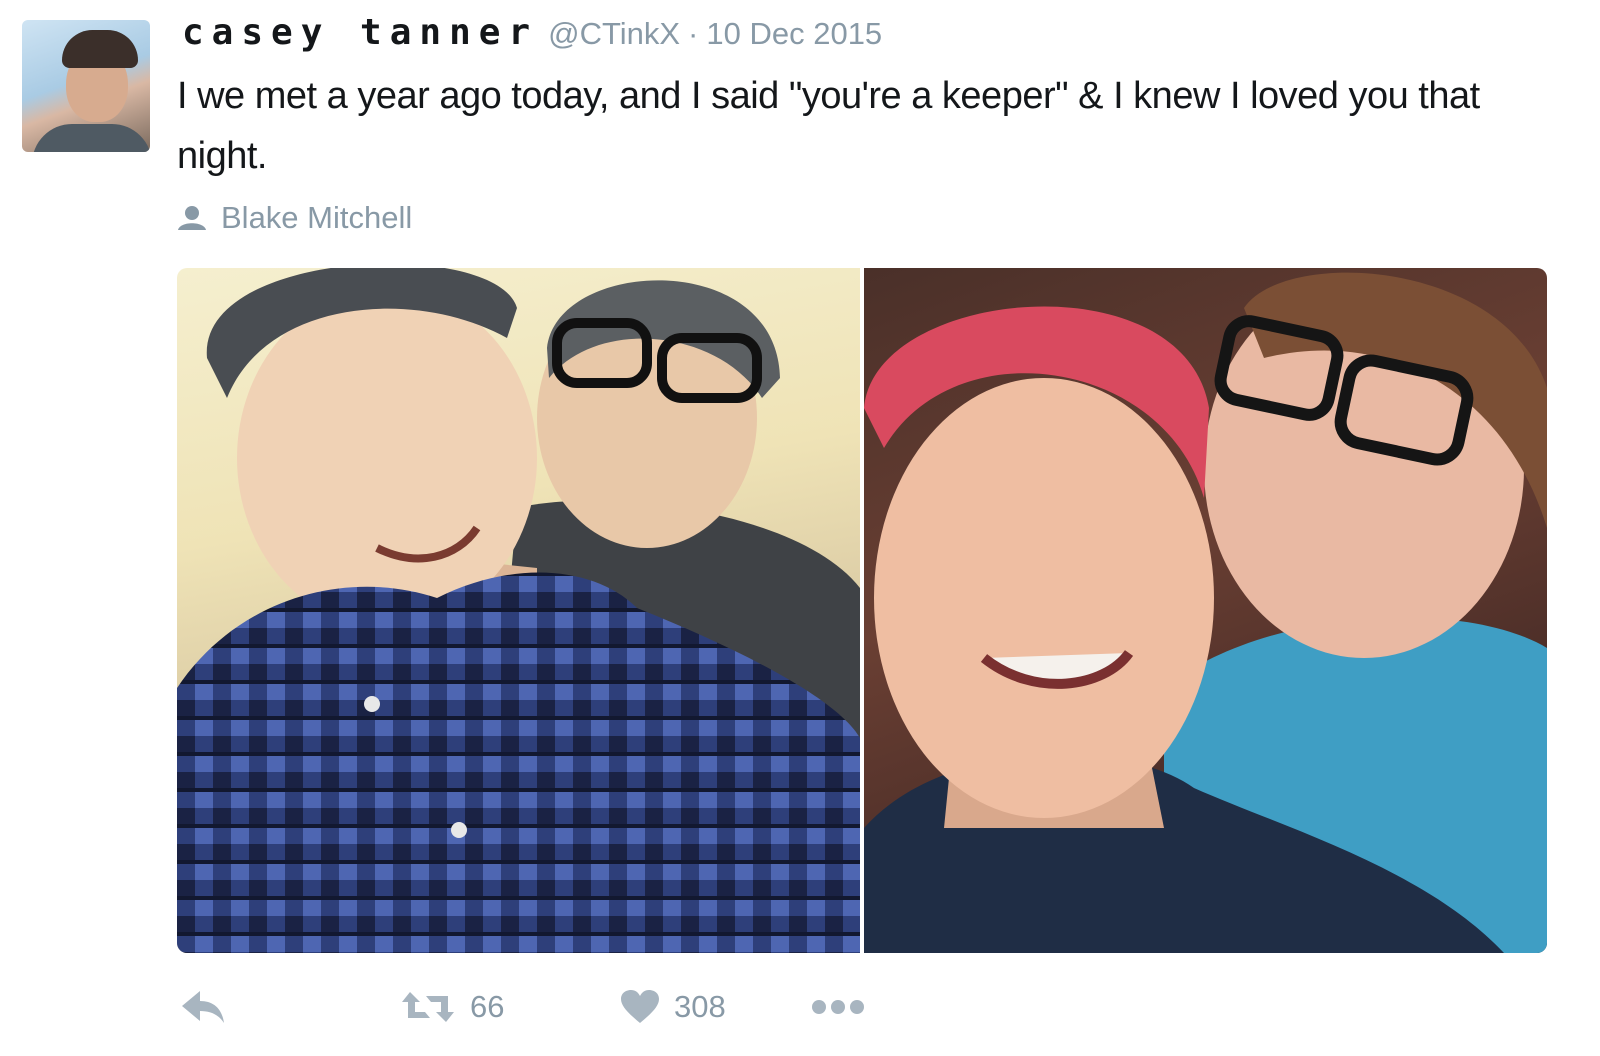  Describe the element at coordinates (614, 34) in the screenshot. I see `user-handle: @CTinkX` at that location.